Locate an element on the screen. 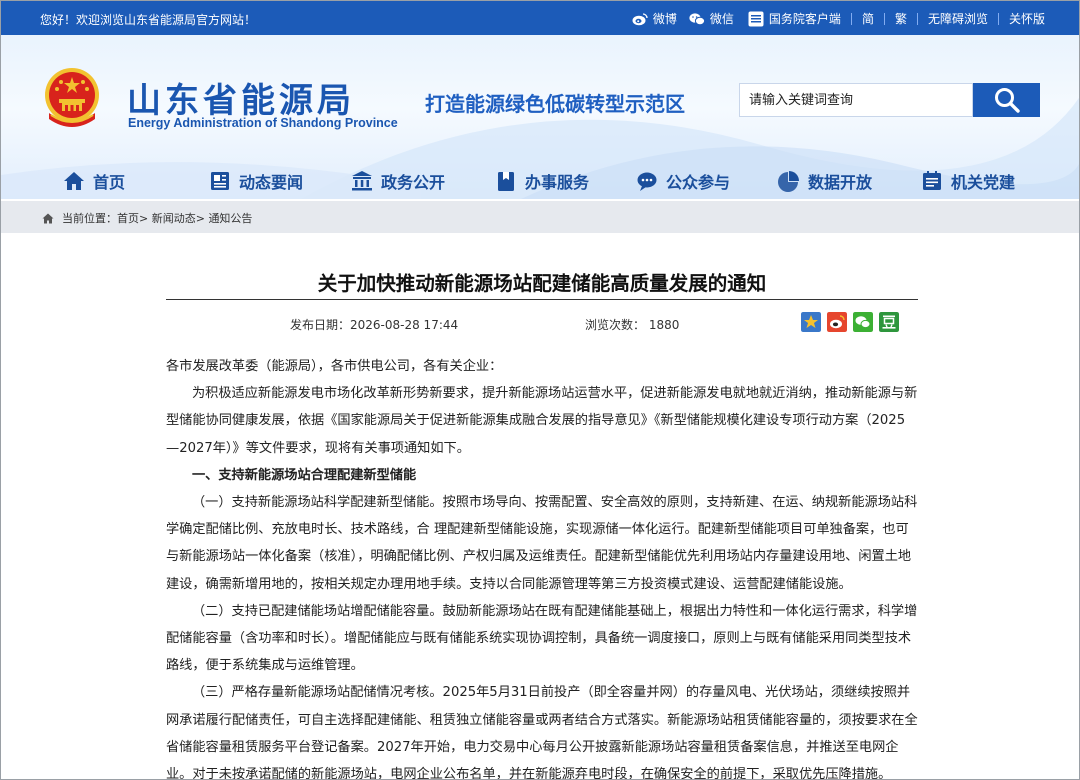  nav-item-government: 政务公开 is located at coordinates (398, 181).